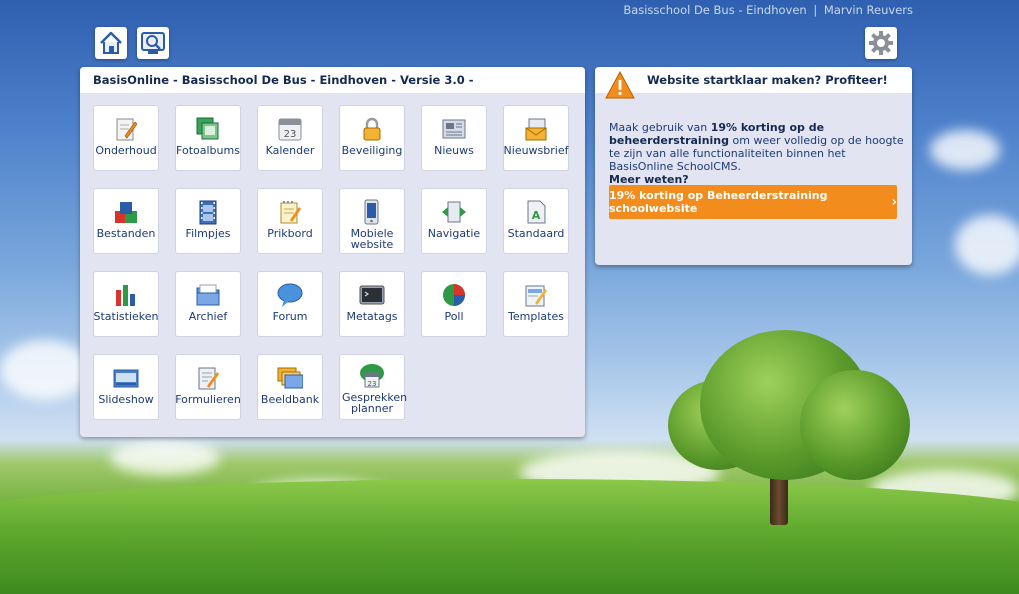 Image resolution: width=1019 pixels, height=594 pixels. I want to click on tile-label: Standaard, so click(536, 233).